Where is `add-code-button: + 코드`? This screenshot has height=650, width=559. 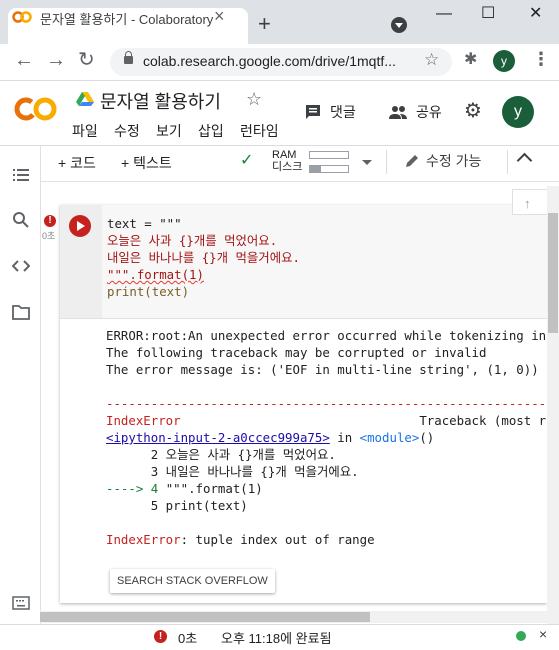 add-code-button: + 코드 is located at coordinates (77, 163).